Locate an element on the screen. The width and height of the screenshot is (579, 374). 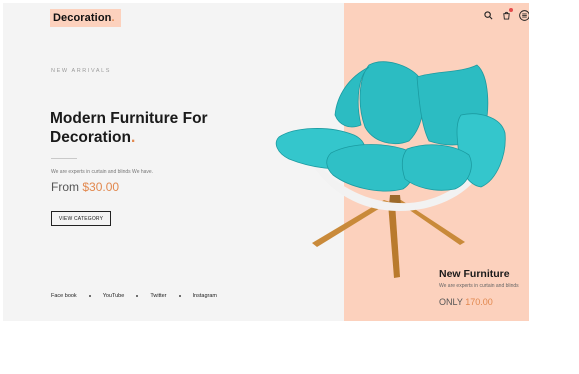
search-icon is located at coordinates (488, 15).